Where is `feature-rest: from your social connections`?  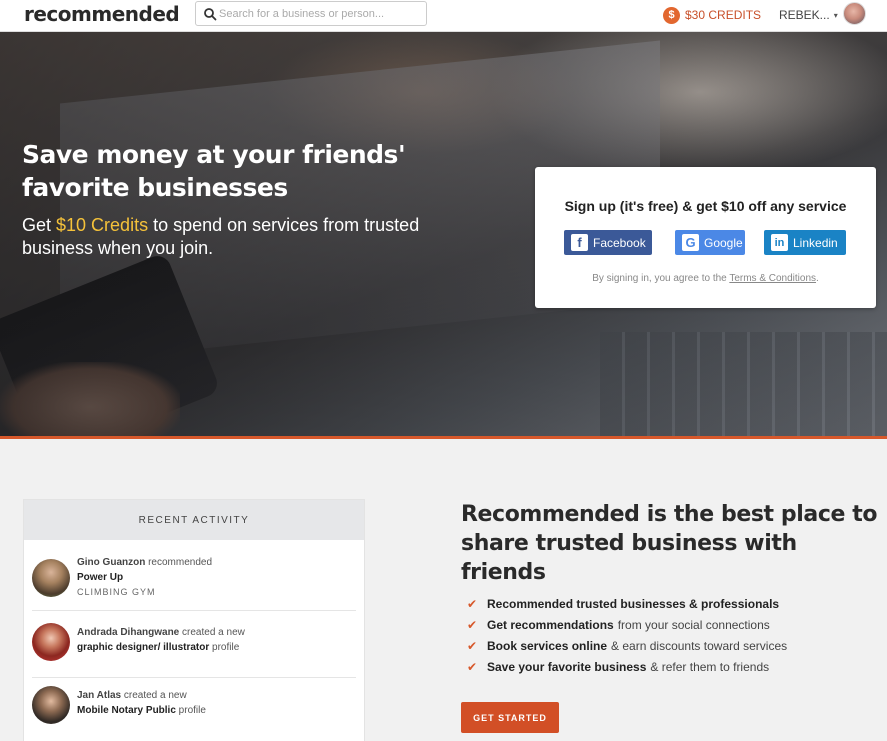
feature-rest: from your social connections is located at coordinates (693, 624).